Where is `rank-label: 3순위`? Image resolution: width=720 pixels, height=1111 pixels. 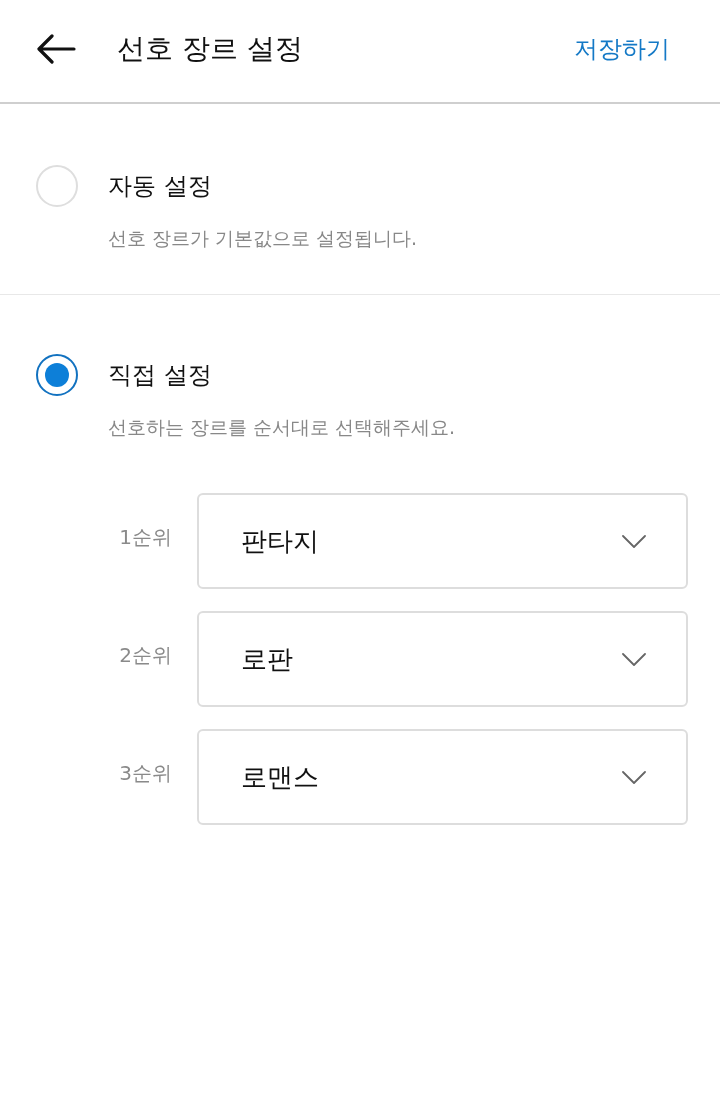 rank-label: 3순위 is located at coordinates (145, 773).